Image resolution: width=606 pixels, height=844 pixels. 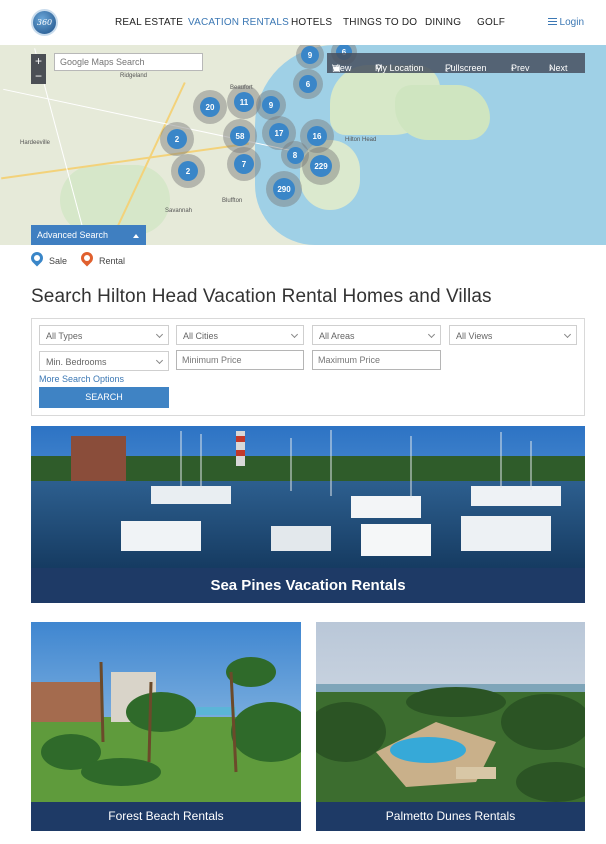 What do you see at coordinates (128, 62) in the screenshot?
I see `map-search-input` at bounding box center [128, 62].